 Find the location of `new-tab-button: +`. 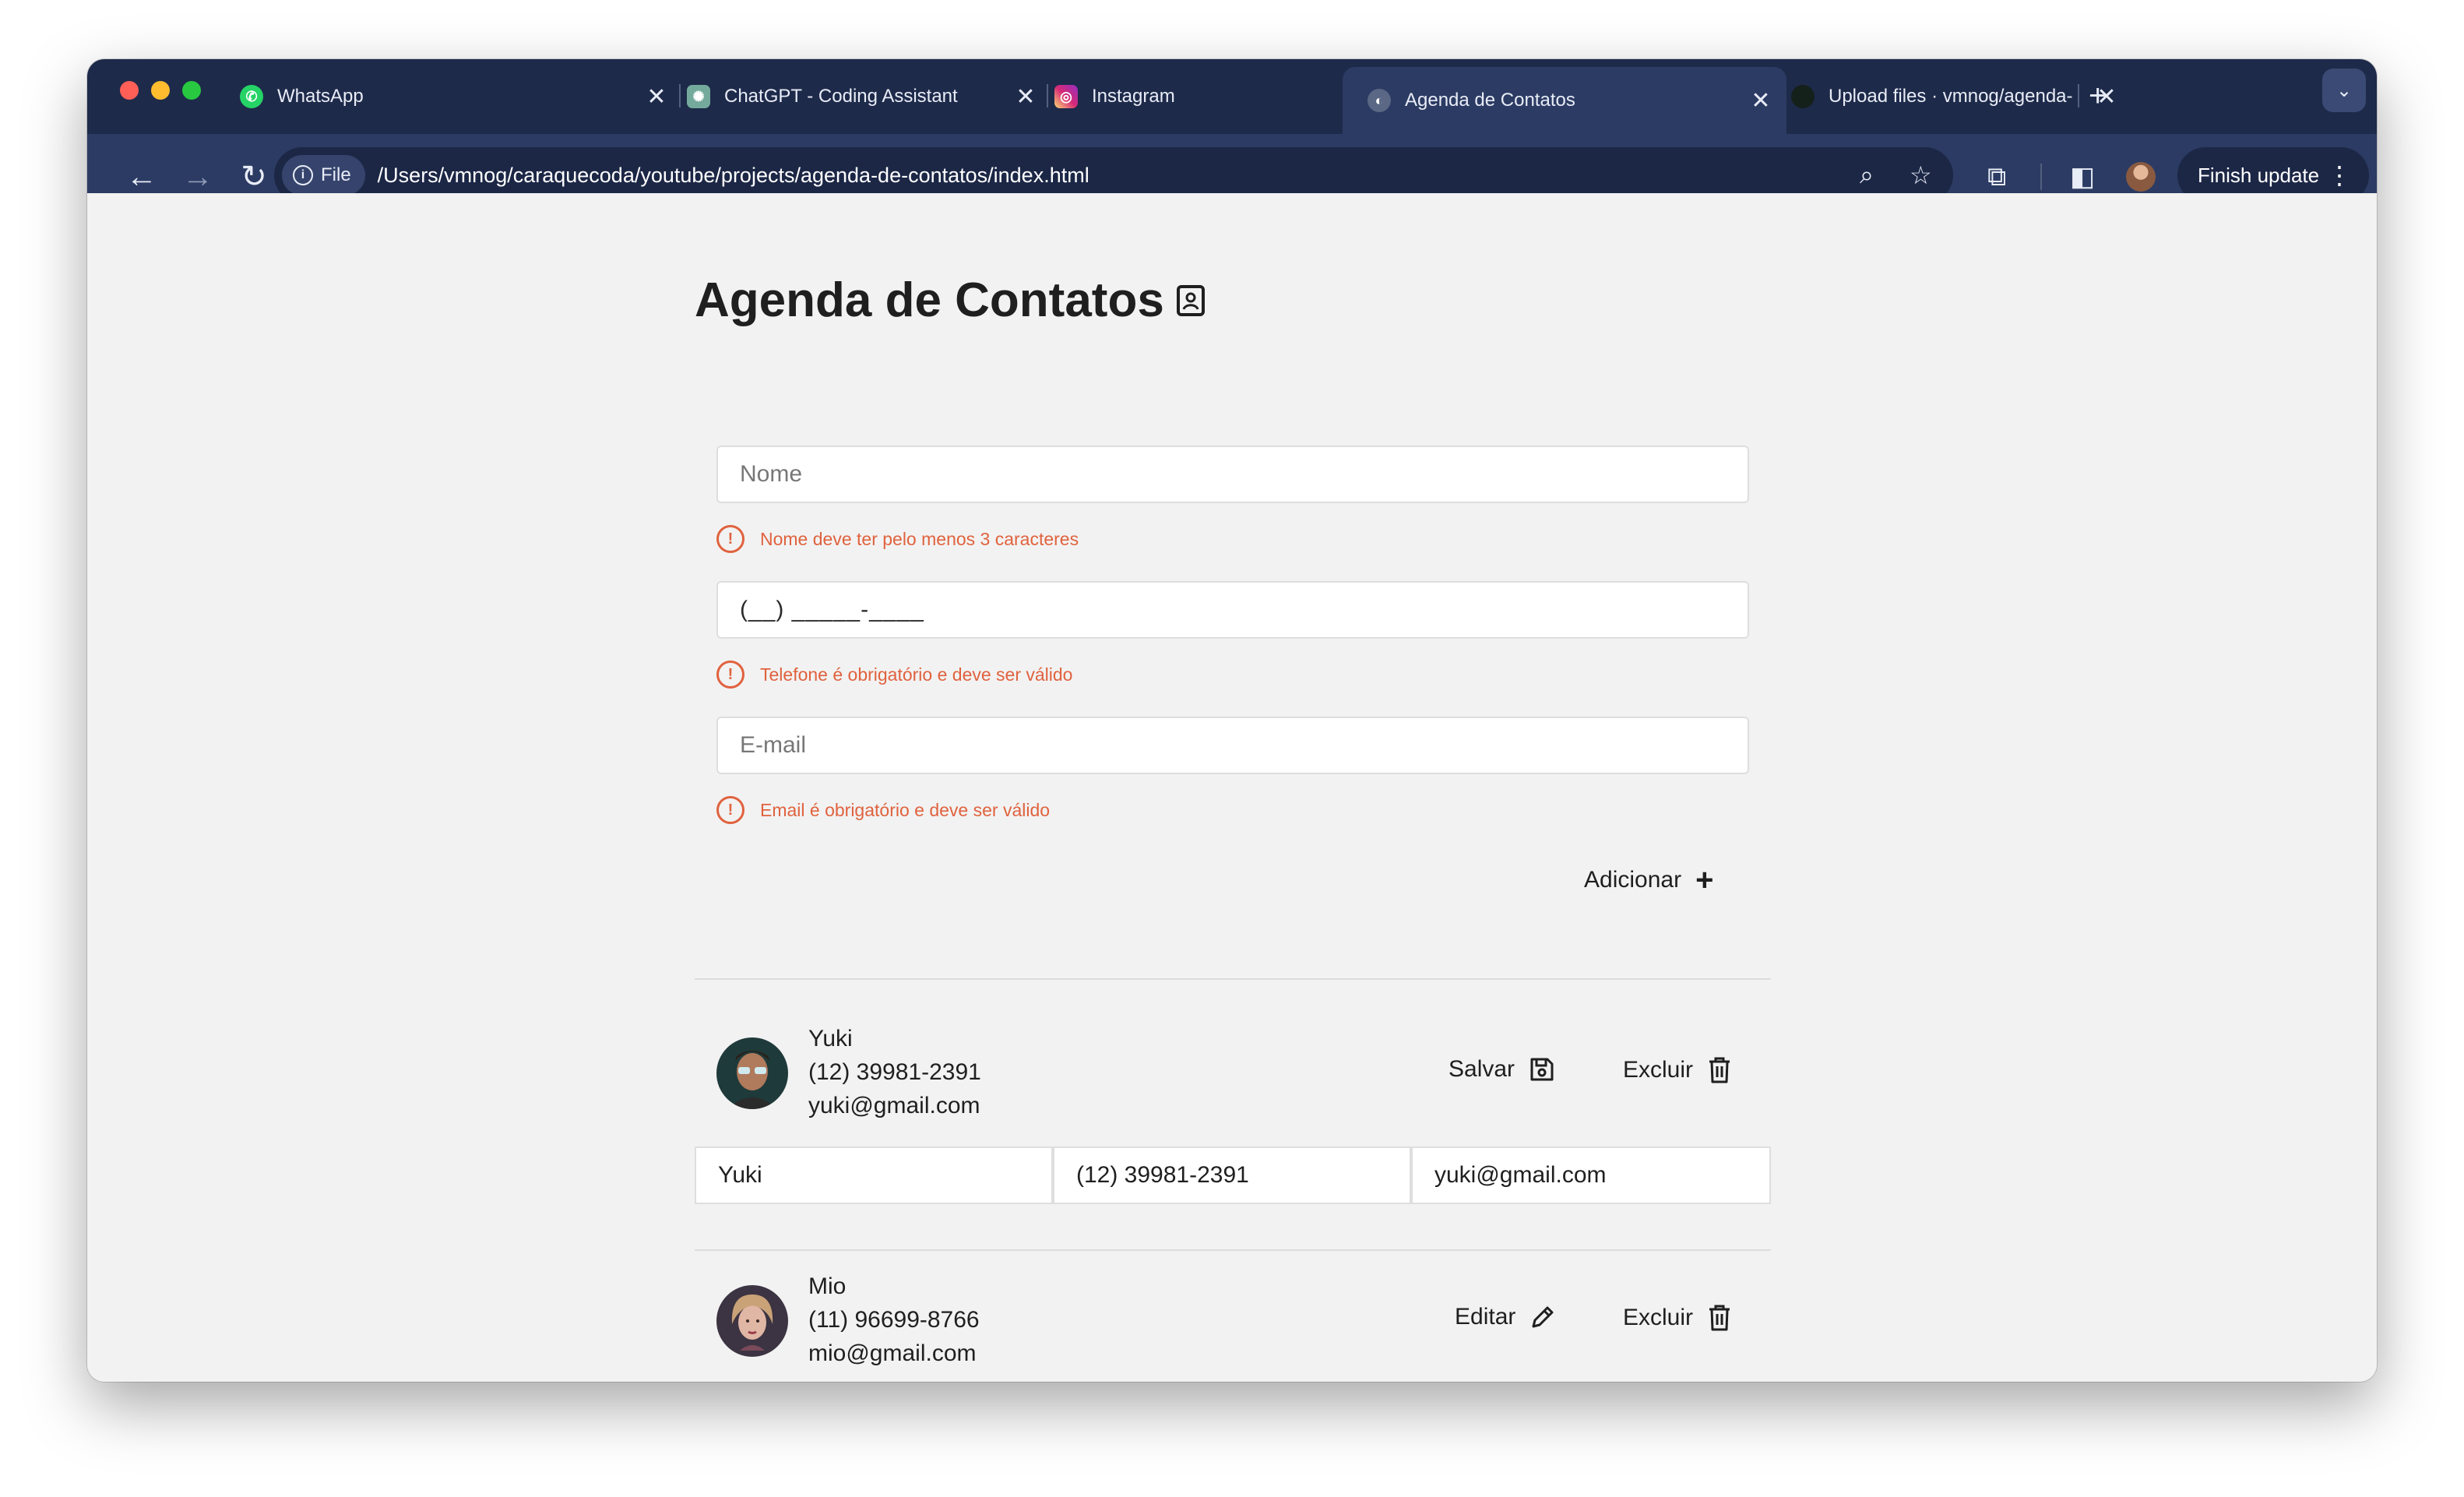

new-tab-button: + is located at coordinates (2098, 95).